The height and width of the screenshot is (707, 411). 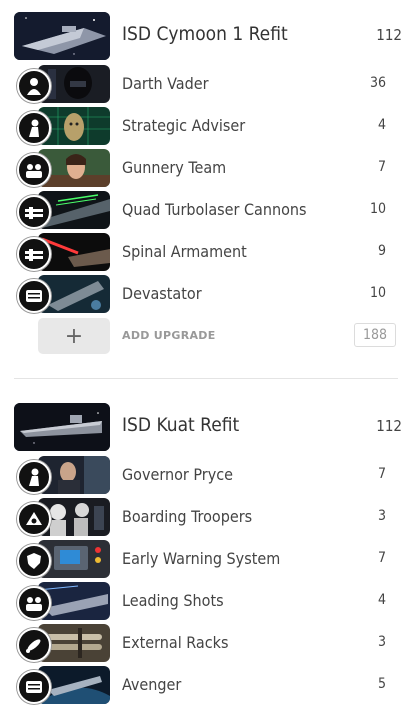 I want to click on upgrade-row: Early Warning System 7, so click(x=205, y=559).